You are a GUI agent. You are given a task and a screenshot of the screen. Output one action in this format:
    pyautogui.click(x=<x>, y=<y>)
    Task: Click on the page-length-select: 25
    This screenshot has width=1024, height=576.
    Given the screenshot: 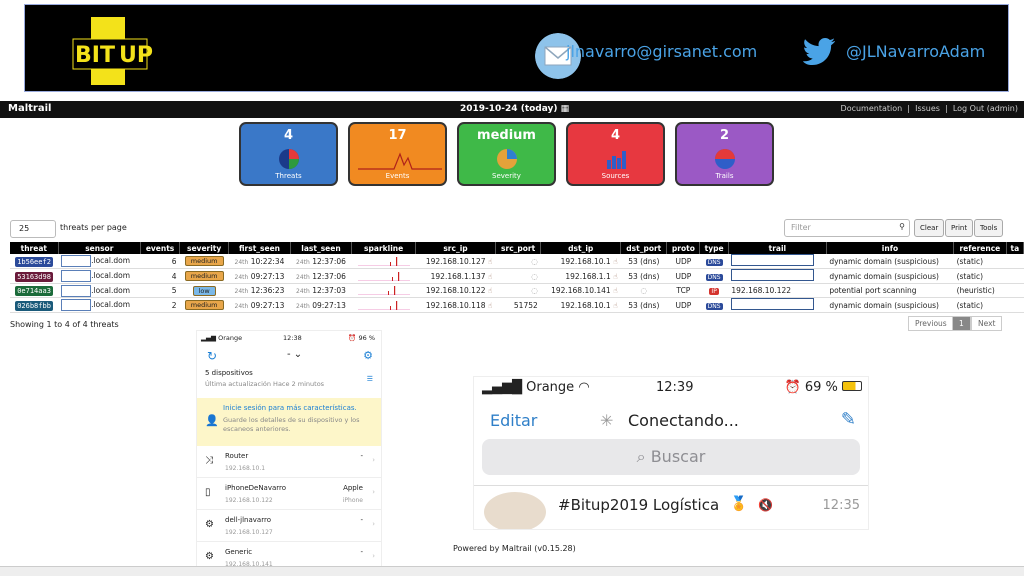 What is the action you would take?
    pyautogui.click(x=33, y=229)
    